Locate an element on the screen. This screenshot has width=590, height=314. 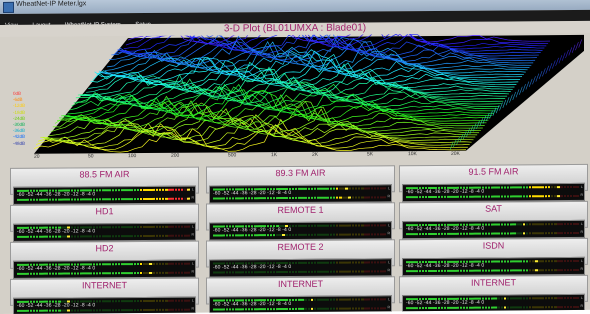
app-icon is located at coordinates (8, 7).